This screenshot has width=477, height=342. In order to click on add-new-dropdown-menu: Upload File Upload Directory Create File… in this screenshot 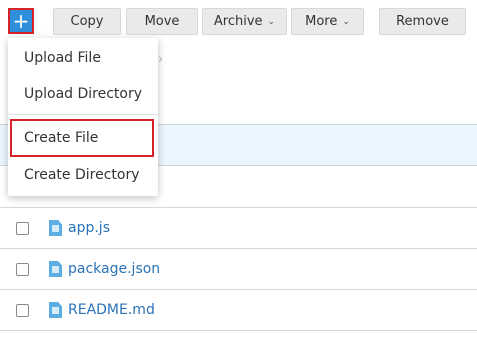, I will do `click(83, 117)`.